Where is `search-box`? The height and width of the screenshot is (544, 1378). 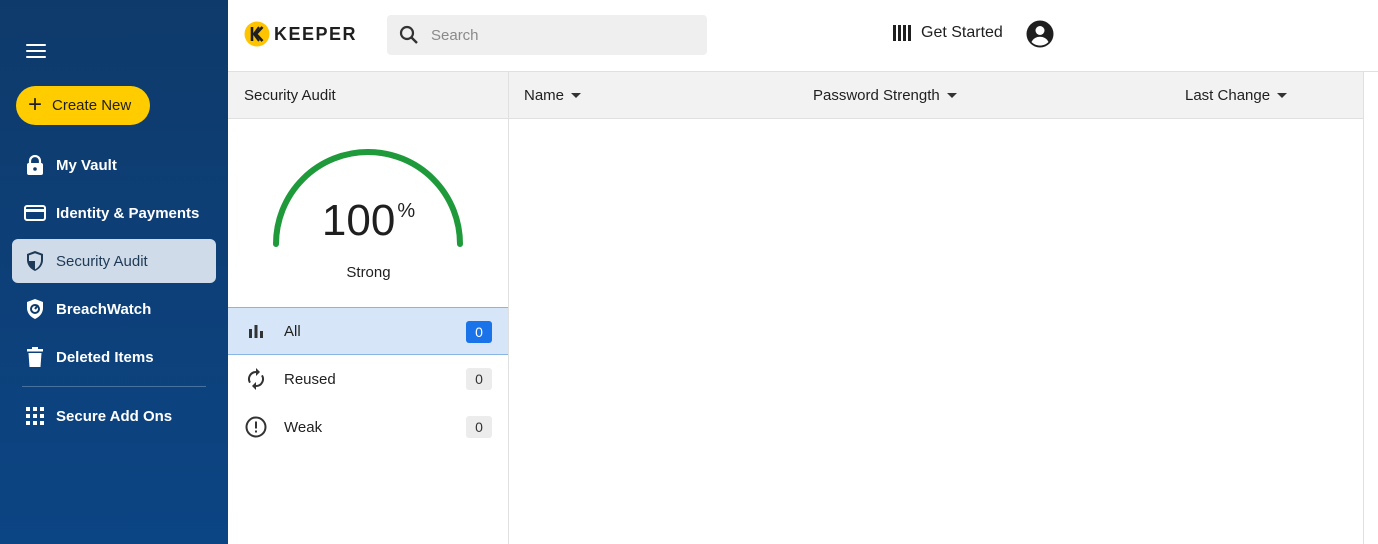
search-box is located at coordinates (547, 35).